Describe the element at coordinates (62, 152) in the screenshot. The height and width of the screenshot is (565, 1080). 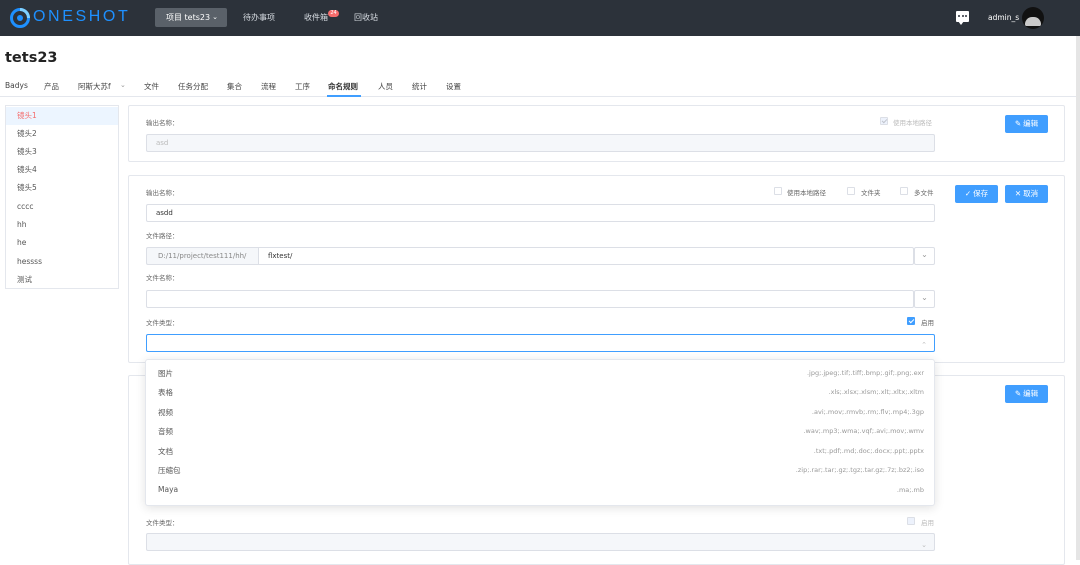
I see `sidebar-item-shot3: 镜头3` at that location.